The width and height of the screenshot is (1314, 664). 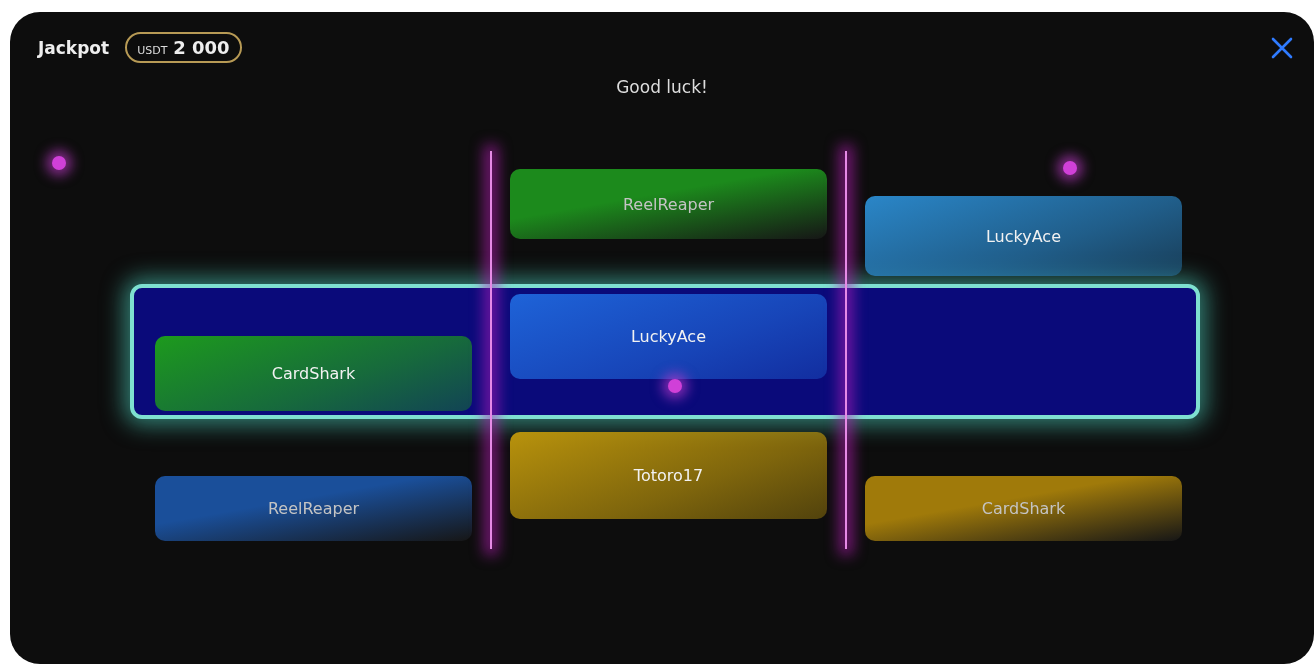 What do you see at coordinates (668, 475) in the screenshot?
I see `reel-card: Totoro17` at bounding box center [668, 475].